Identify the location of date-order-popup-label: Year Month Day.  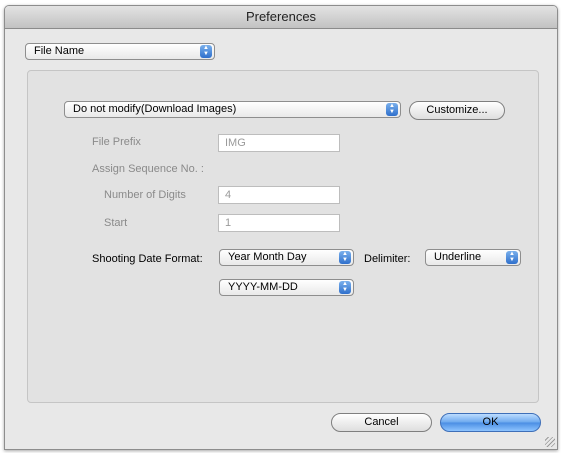
(267, 257).